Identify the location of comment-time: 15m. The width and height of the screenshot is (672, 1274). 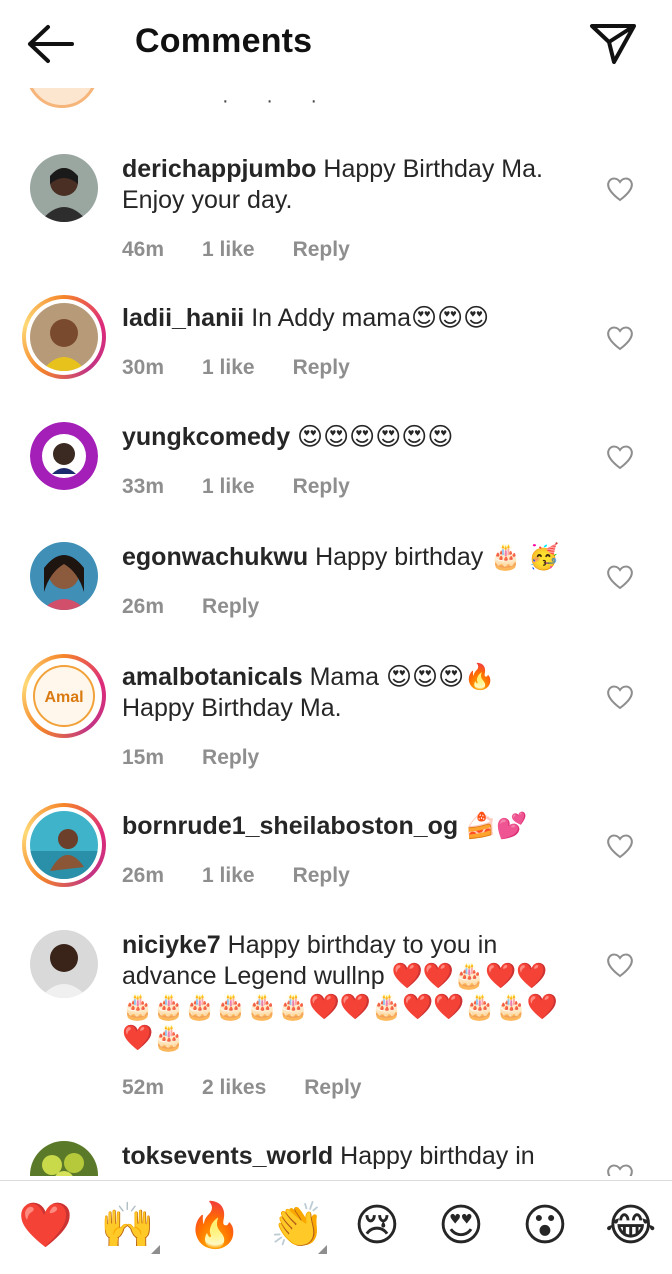
(143, 757).